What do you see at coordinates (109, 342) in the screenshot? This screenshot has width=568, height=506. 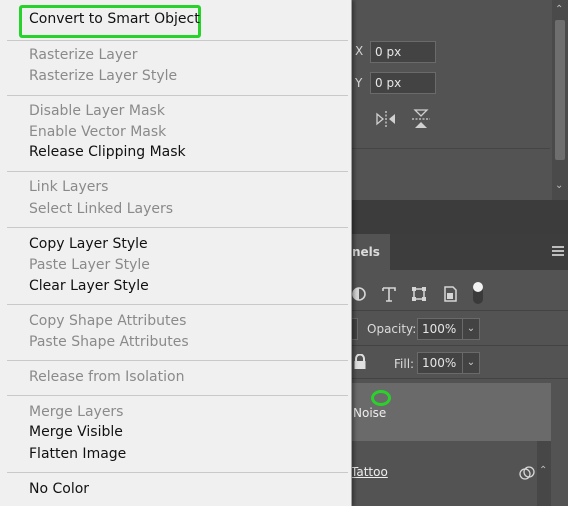 I see `menu-item-paste-shape-attributes: Paste Shape Attributes` at bounding box center [109, 342].